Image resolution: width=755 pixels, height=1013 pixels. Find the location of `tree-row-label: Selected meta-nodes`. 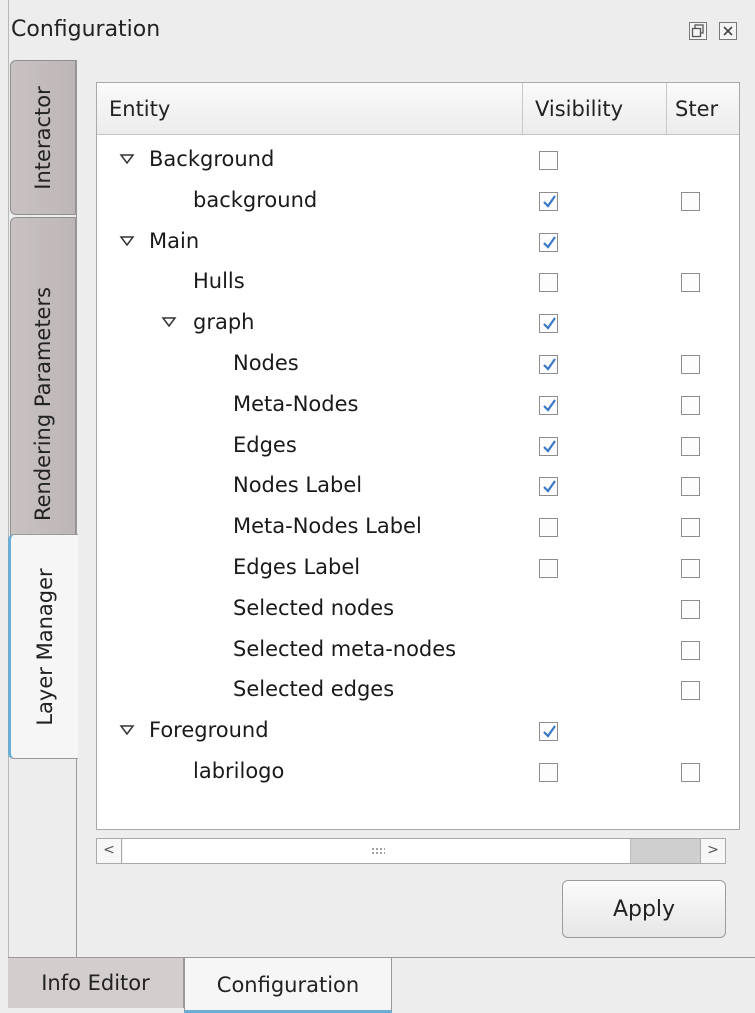

tree-row-label: Selected meta-nodes is located at coordinates (345, 648).